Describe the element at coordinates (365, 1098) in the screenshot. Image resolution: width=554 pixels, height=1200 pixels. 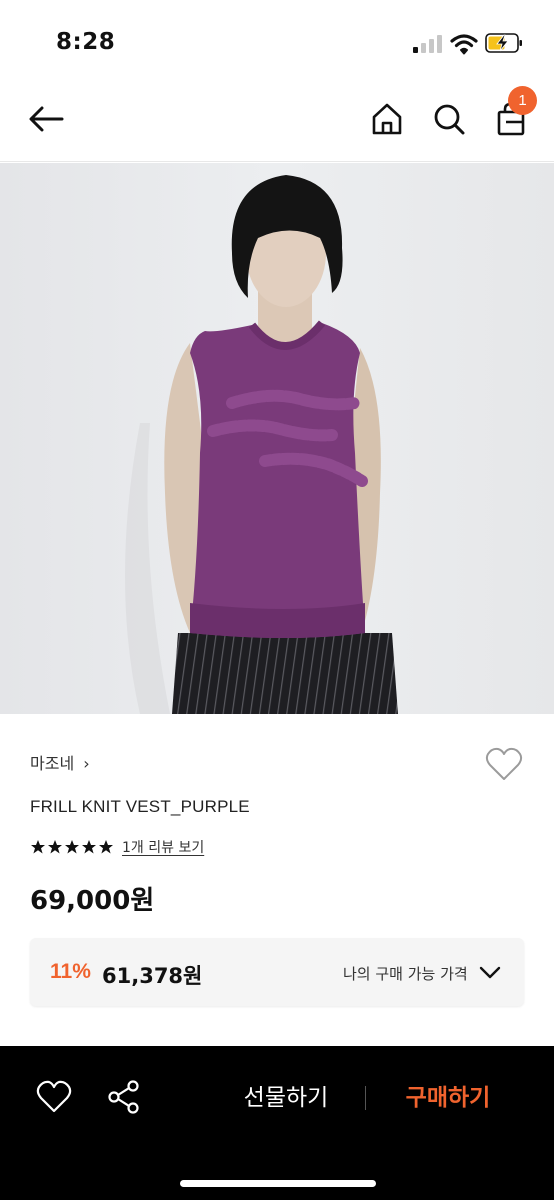
I see `bottom-bar-divider` at that location.